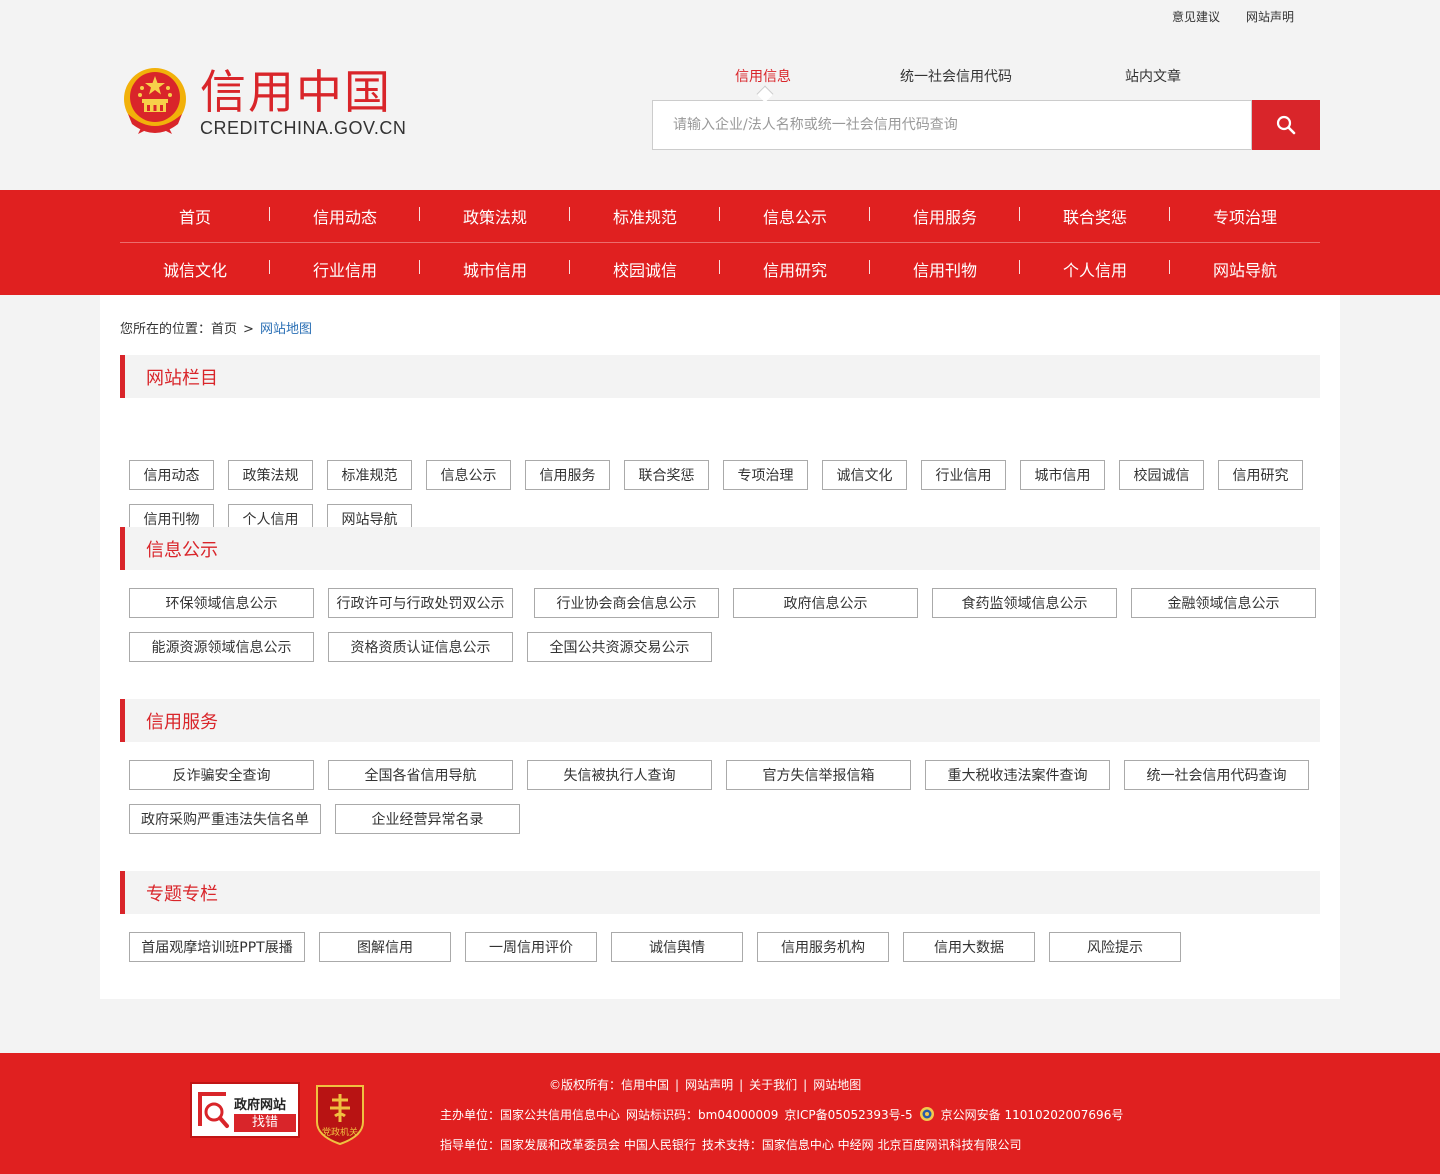 This screenshot has width=1440, height=1174. I want to click on tag-link: 全国各省信用导航, so click(420, 775).